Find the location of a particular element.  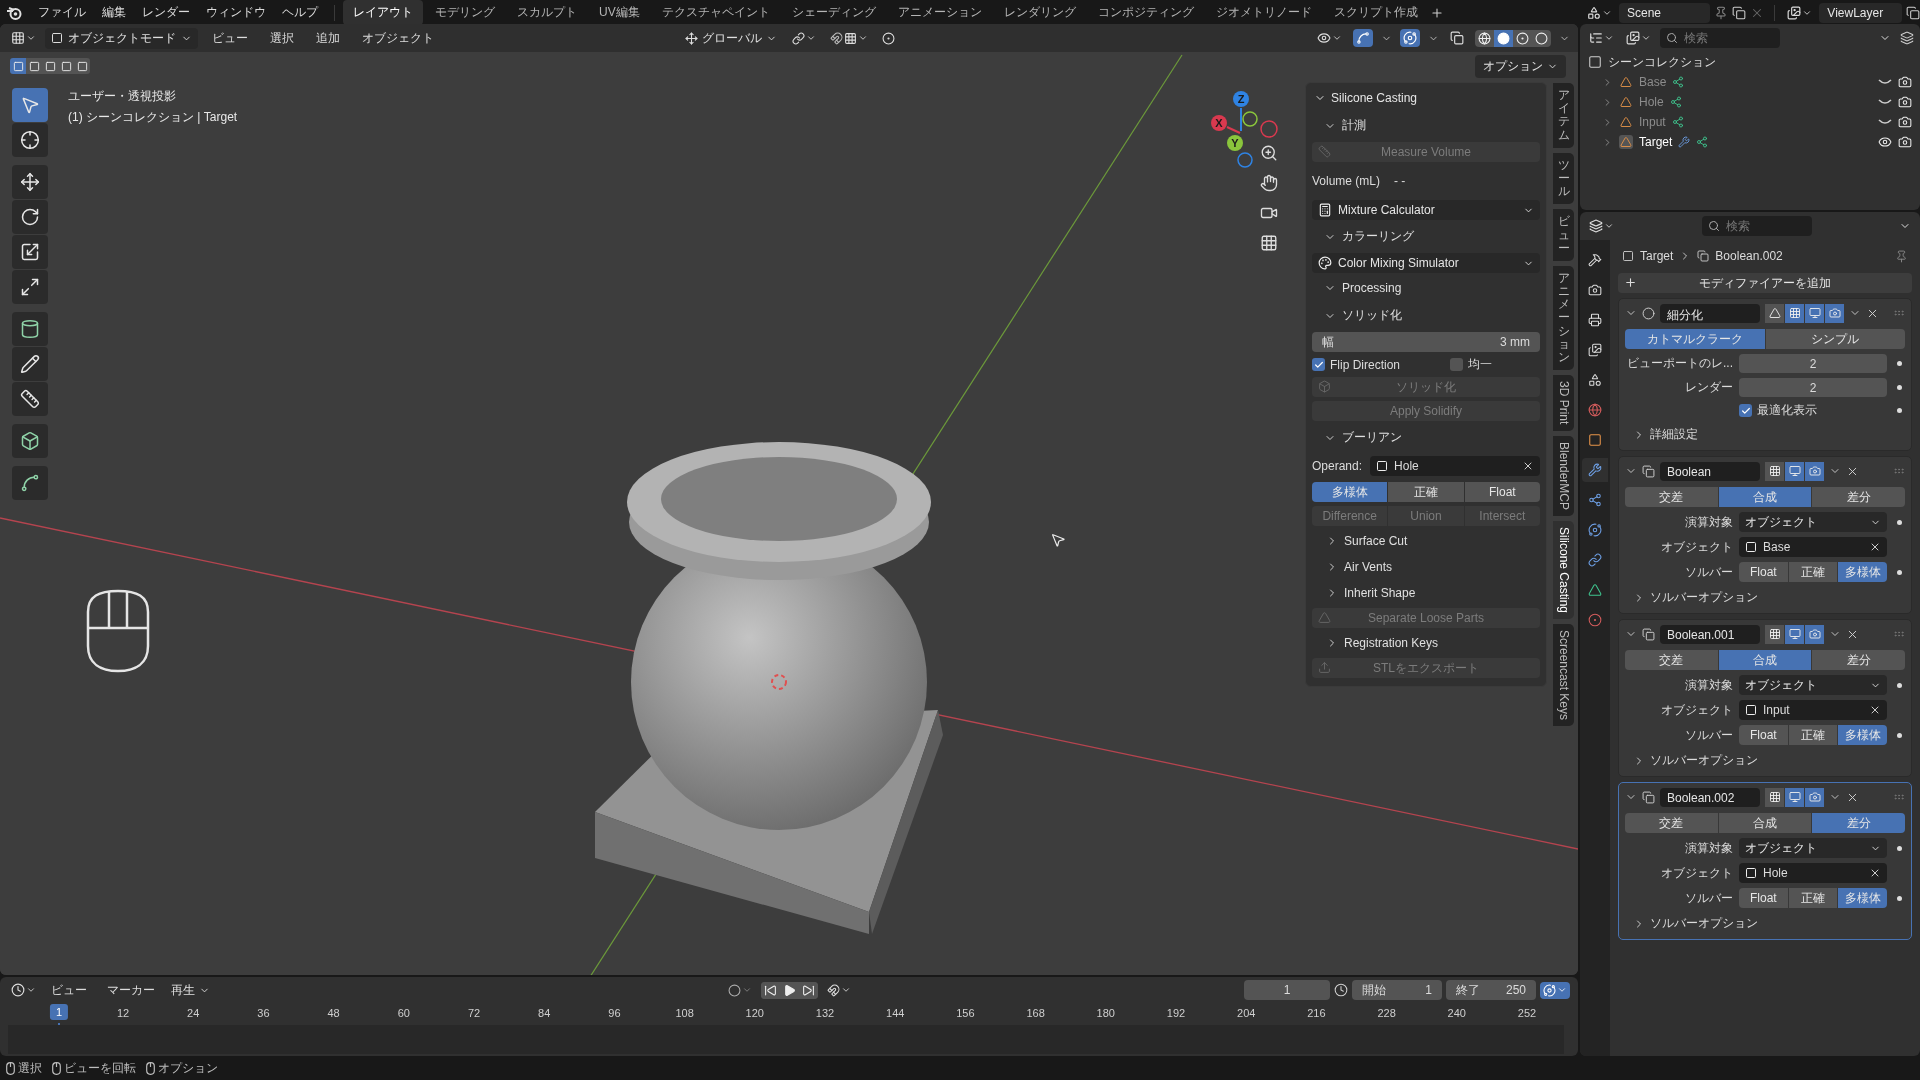

end-frame-field: 終了 250 is located at coordinates (1491, 990).